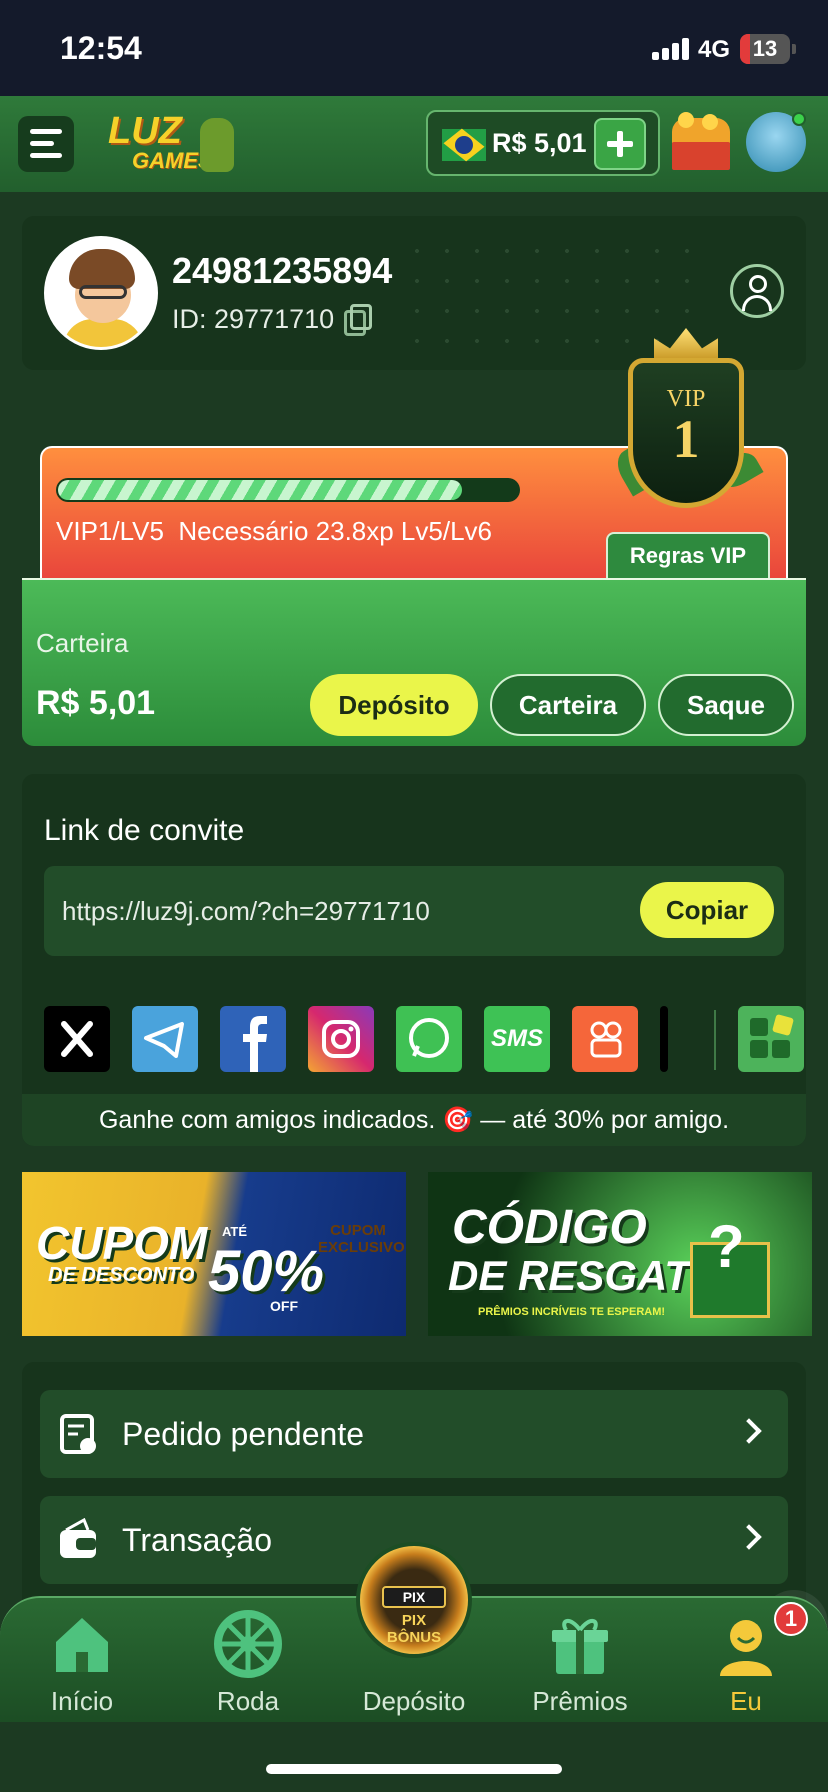 Image resolution: width=828 pixels, height=1792 pixels. Describe the element at coordinates (101, 48) in the screenshot. I see `status-time: 12:54` at that location.